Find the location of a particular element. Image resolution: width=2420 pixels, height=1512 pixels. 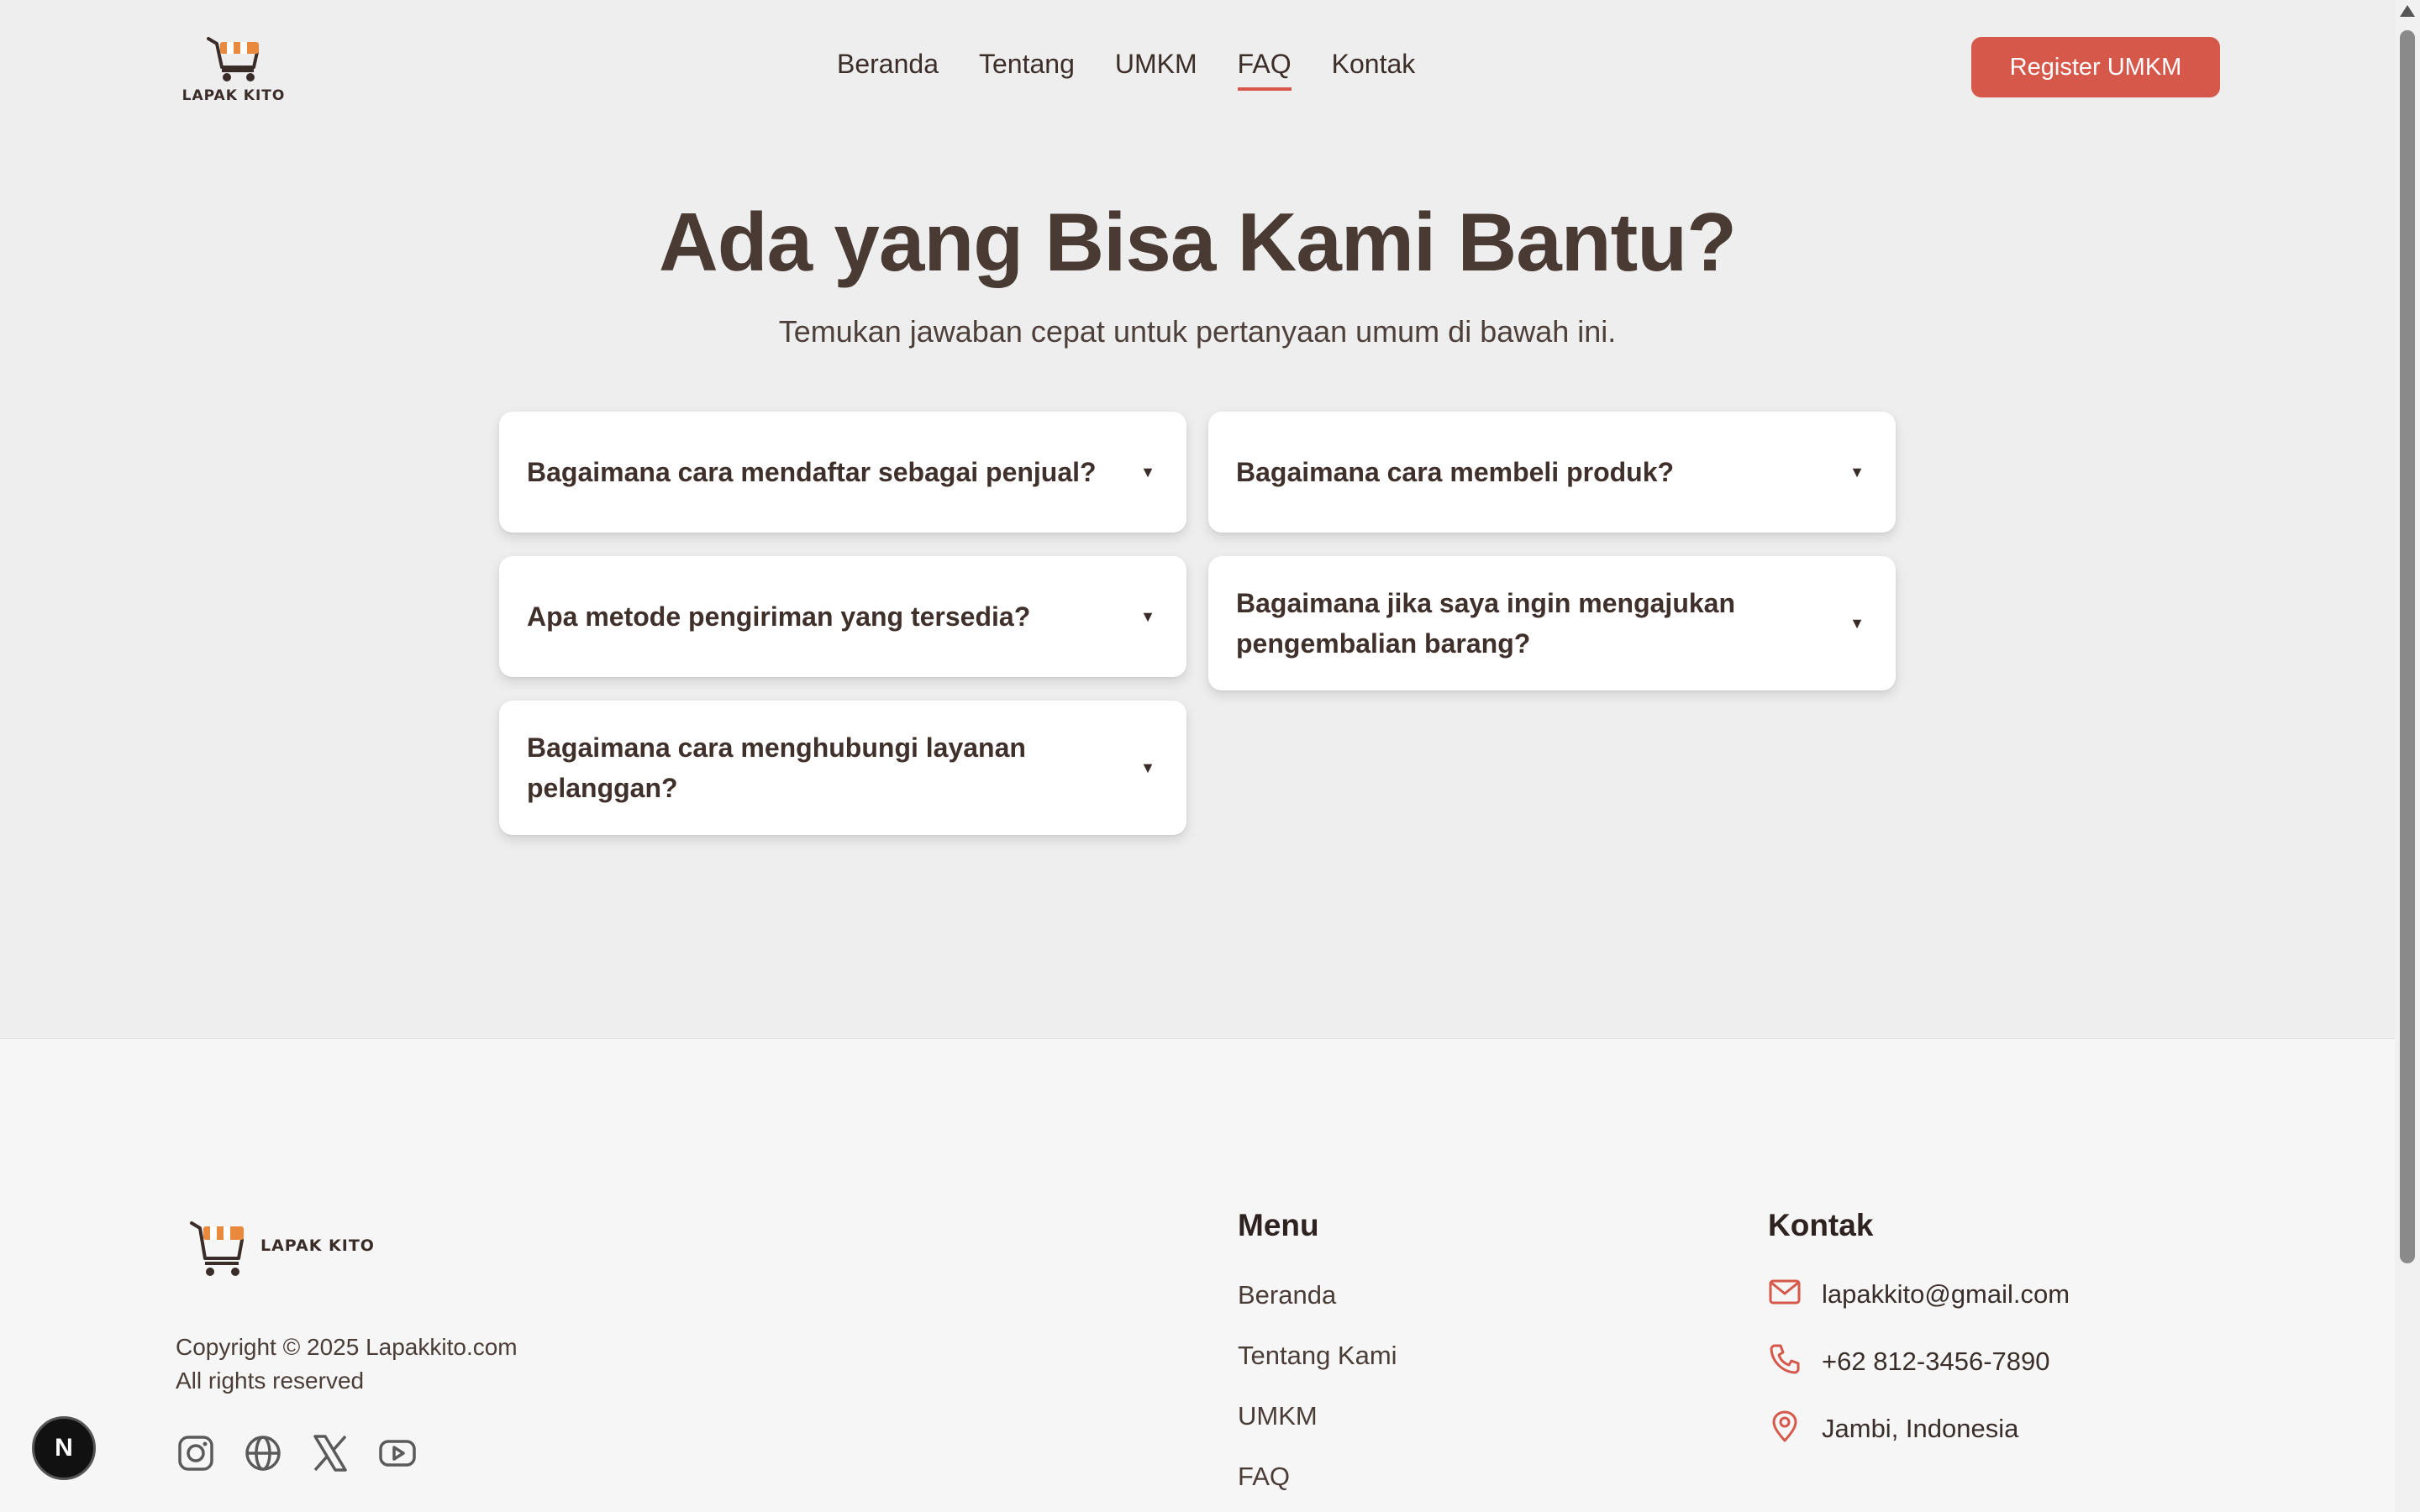

contact-location: Jambi, Indonesia is located at coordinates (1893, 1428).